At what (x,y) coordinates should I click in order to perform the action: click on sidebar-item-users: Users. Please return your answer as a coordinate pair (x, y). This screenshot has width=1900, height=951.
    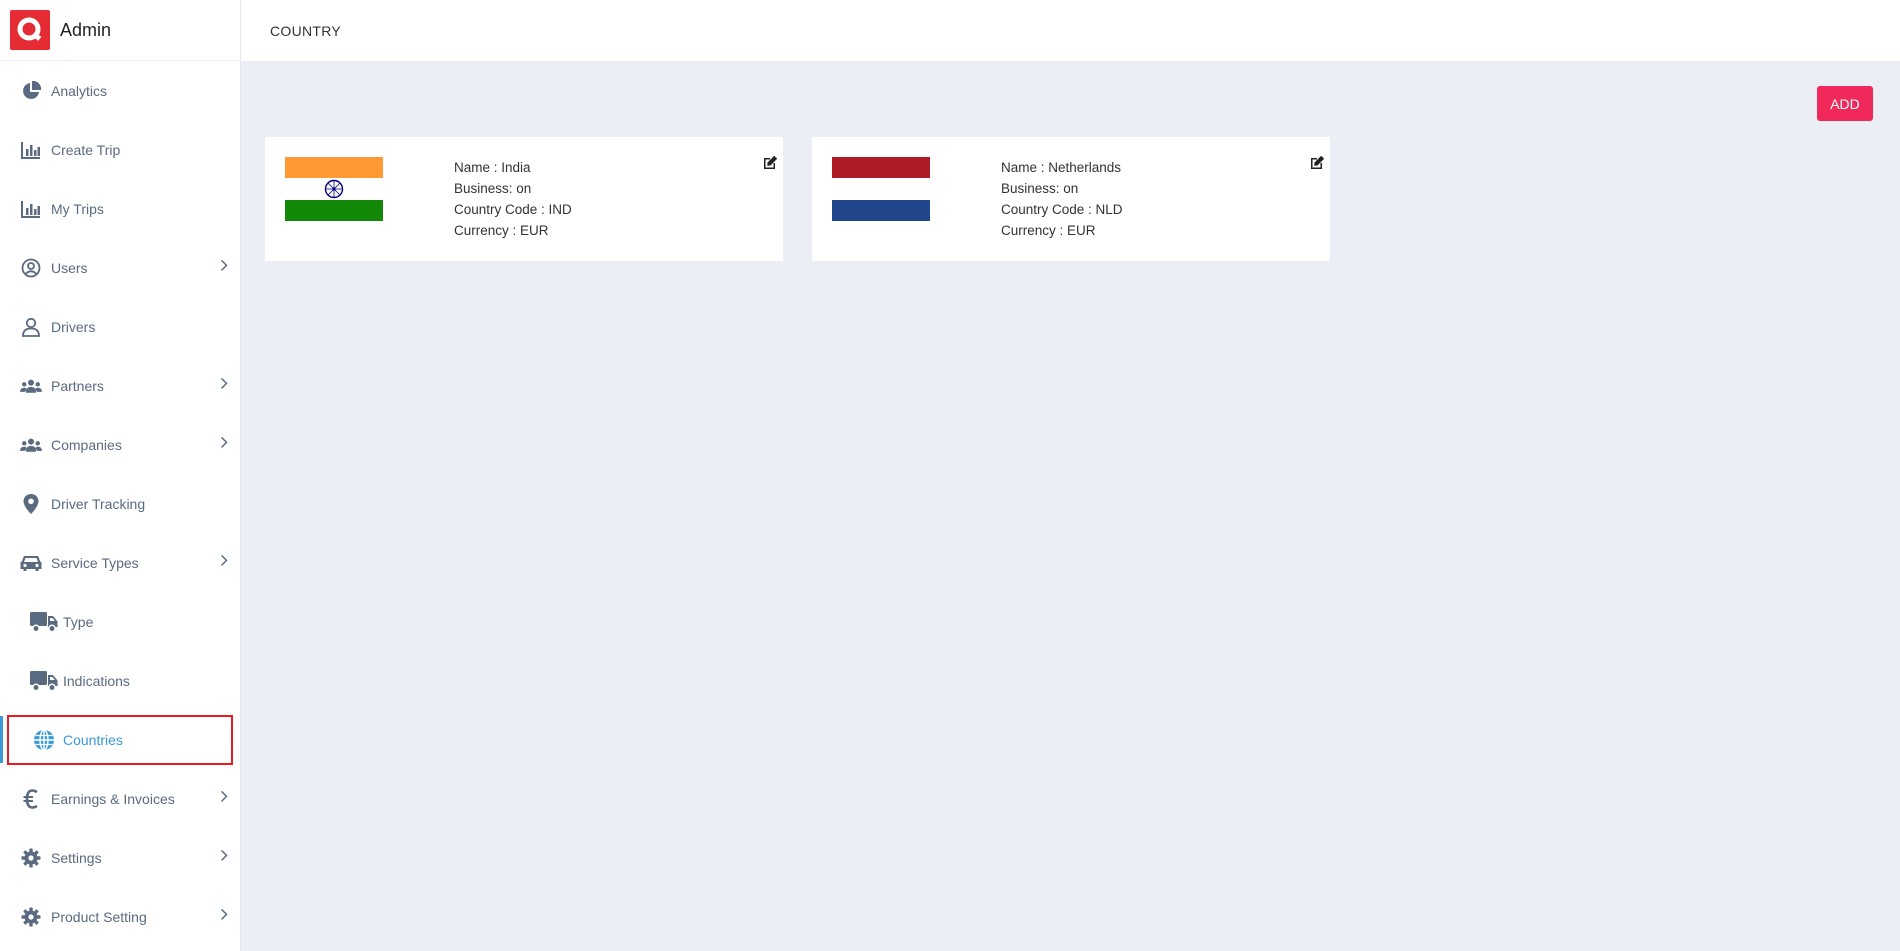
    Looking at the image, I should click on (120, 267).